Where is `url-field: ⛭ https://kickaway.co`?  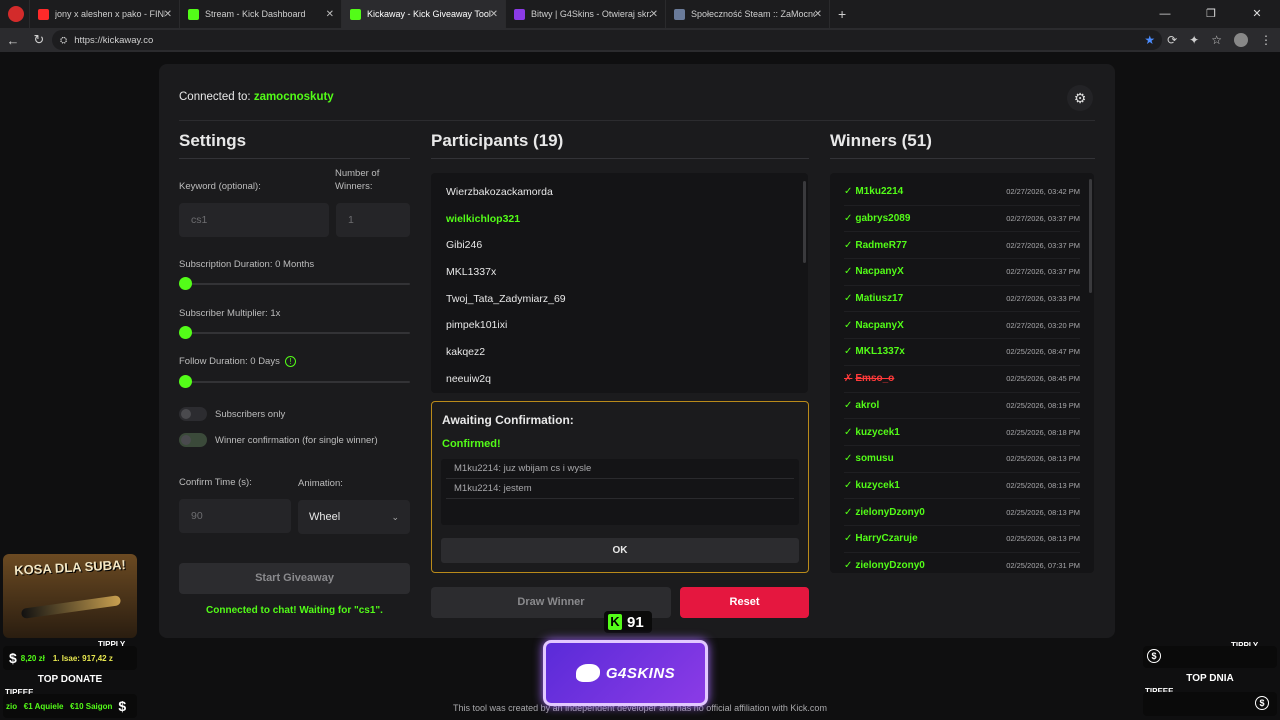
url-field: ⛭ https://kickaway.co is located at coordinates (607, 40).